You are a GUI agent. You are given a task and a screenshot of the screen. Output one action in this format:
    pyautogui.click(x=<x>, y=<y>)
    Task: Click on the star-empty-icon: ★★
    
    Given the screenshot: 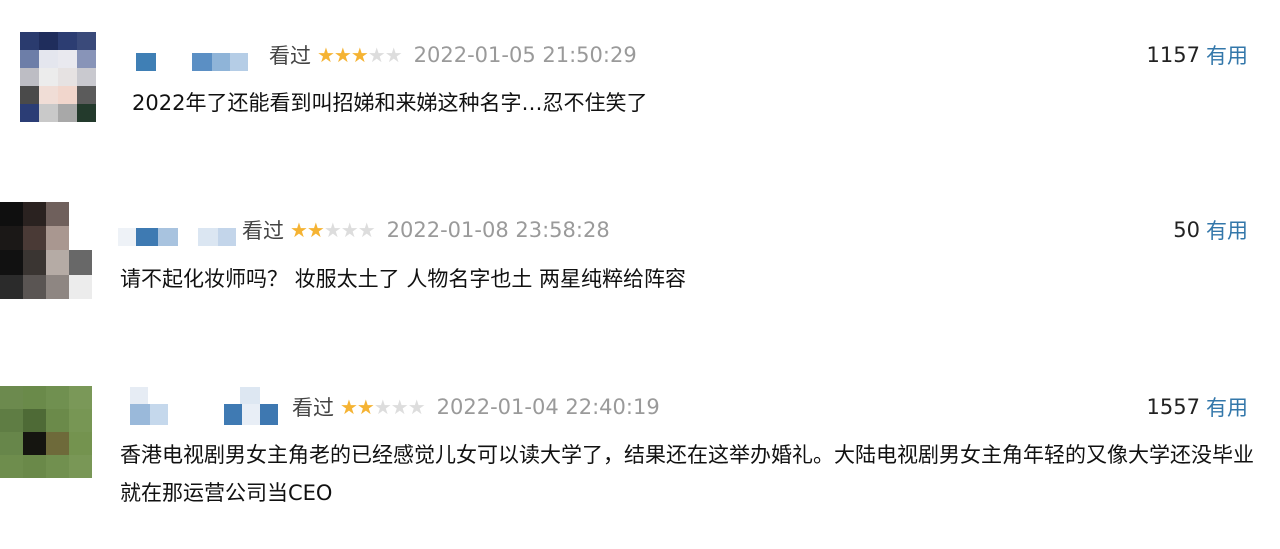 What is the action you would take?
    pyautogui.click(x=385, y=55)
    